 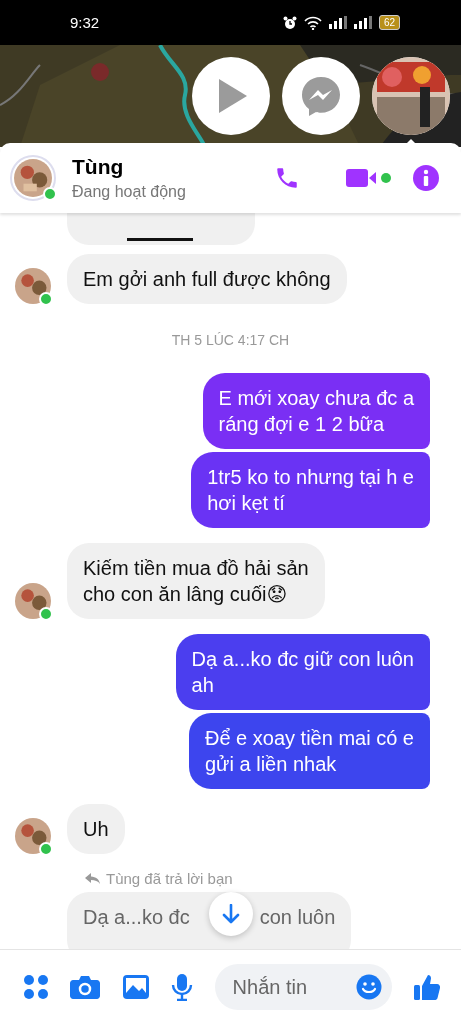 What do you see at coordinates (370, 178) in the screenshot?
I see `video-call-icon` at bounding box center [370, 178].